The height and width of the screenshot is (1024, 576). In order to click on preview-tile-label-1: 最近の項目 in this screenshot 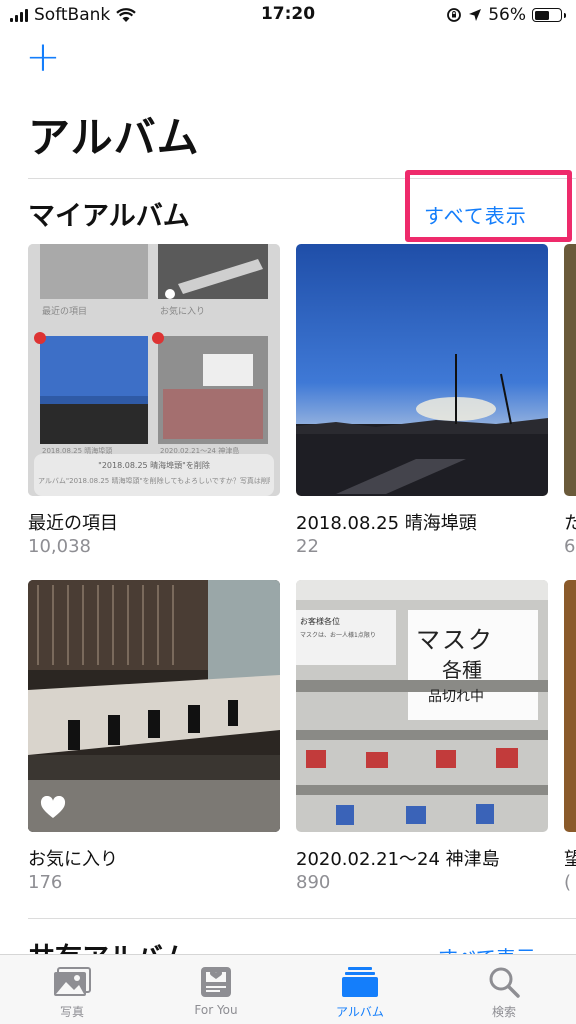, I will do `click(65, 312)`.